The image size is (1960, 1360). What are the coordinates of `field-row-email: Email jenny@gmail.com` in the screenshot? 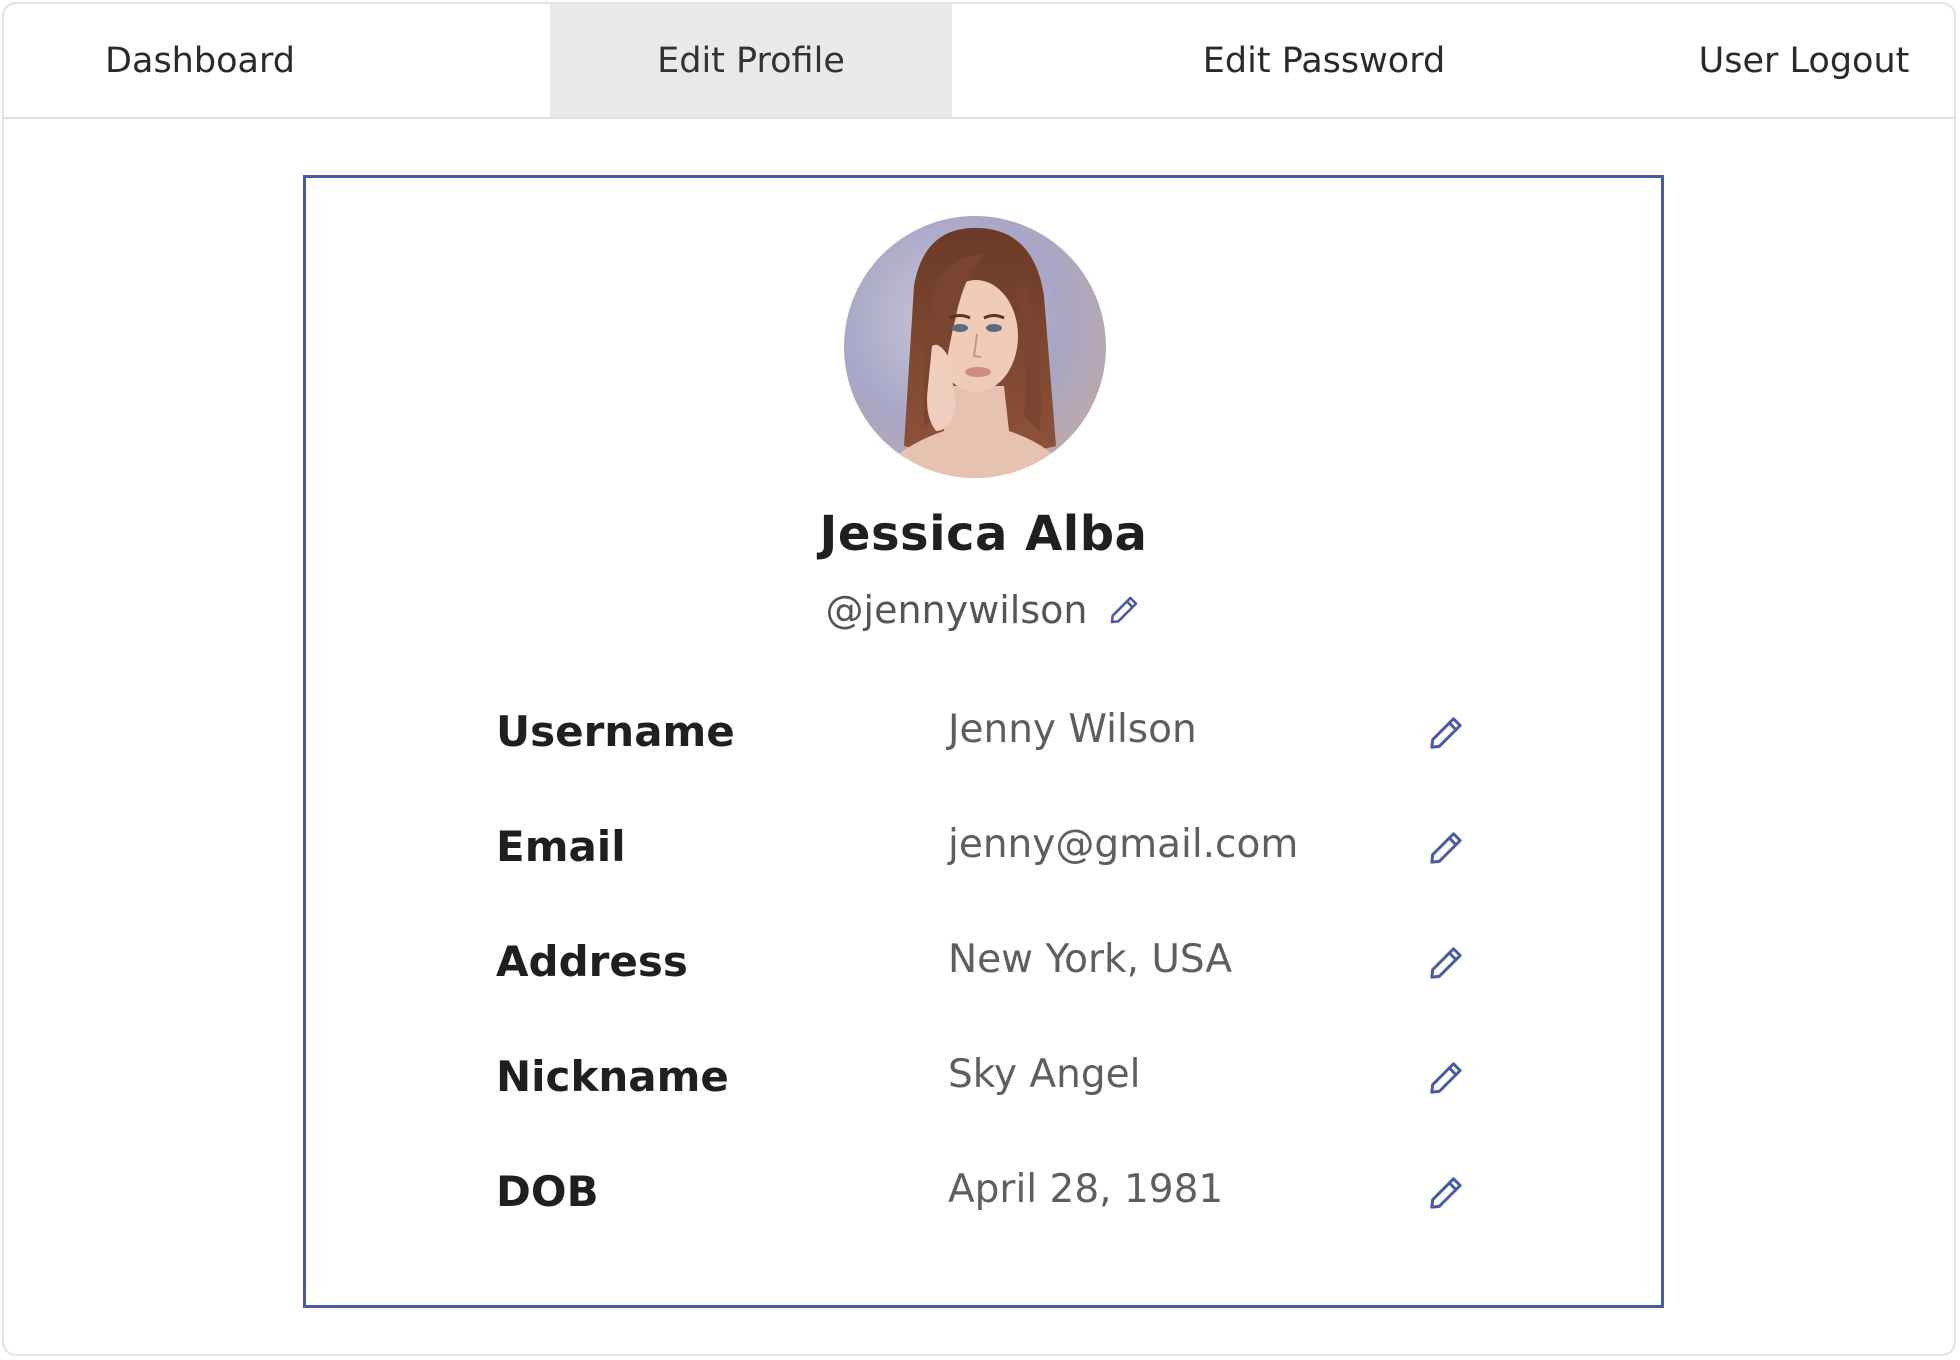 It's located at (996, 848).